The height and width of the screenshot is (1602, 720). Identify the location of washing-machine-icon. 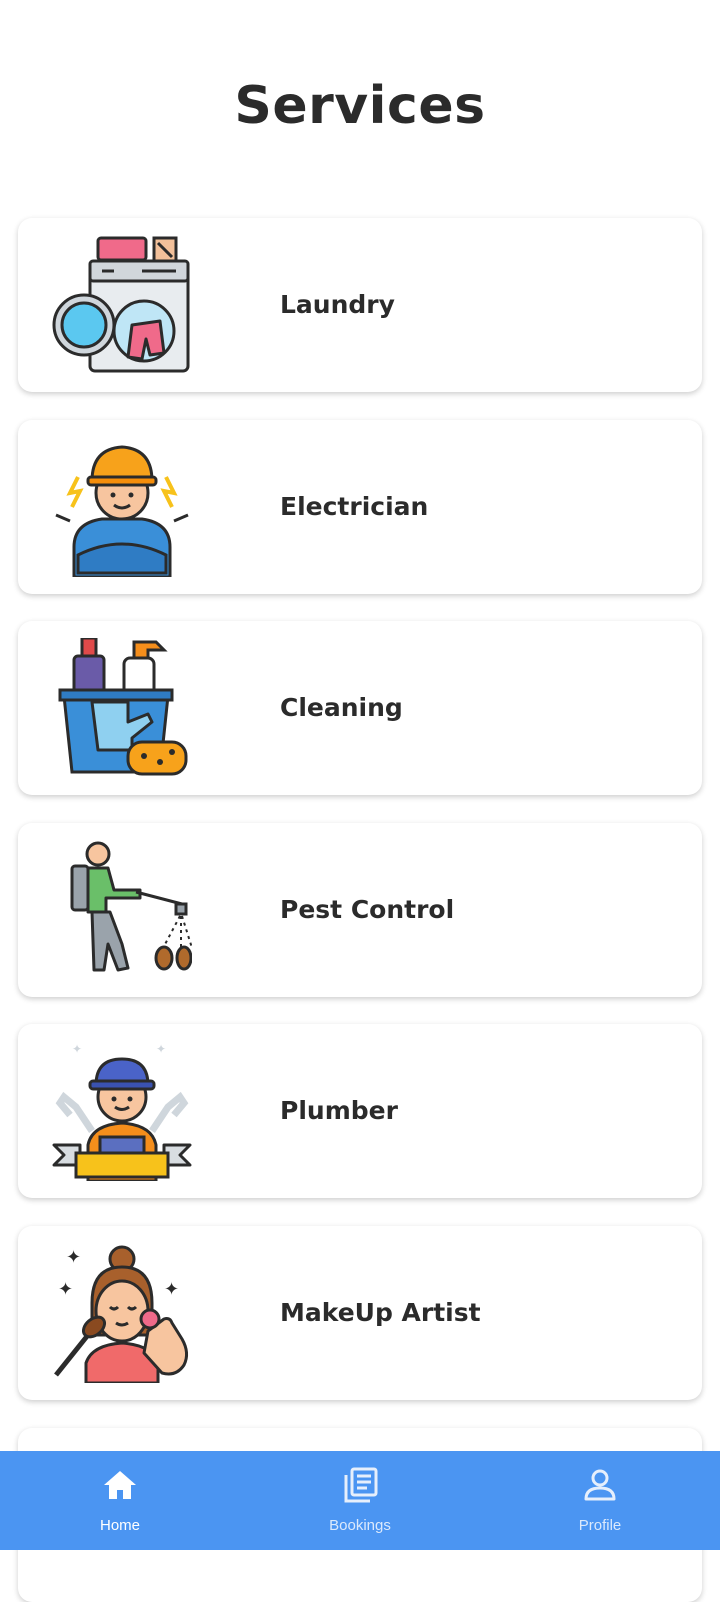
(122, 305).